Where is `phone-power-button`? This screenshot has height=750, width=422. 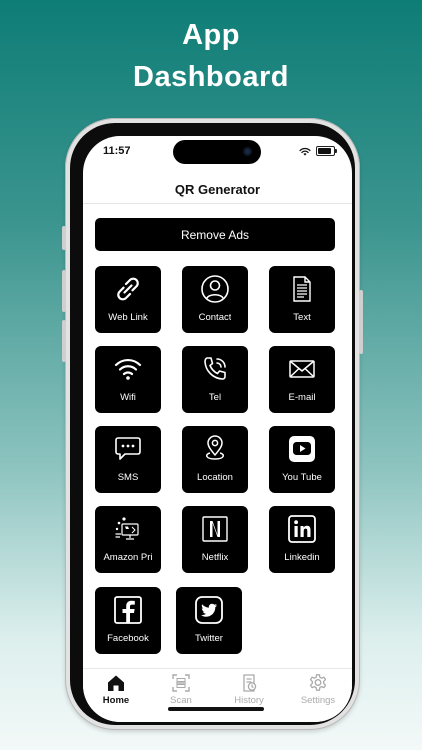 phone-power-button is located at coordinates (361, 322).